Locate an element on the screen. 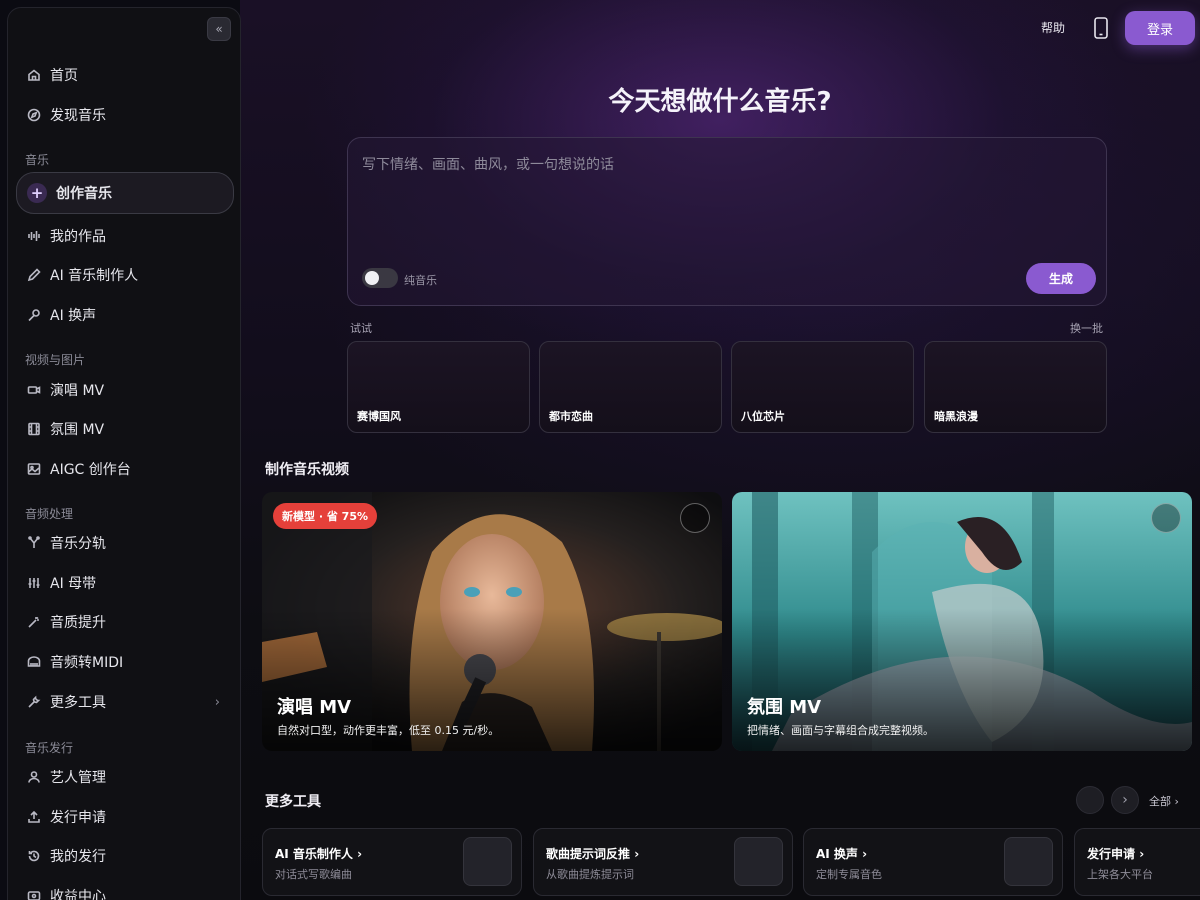 The width and height of the screenshot is (1200, 900). plus-icon: + is located at coordinates (37, 193).